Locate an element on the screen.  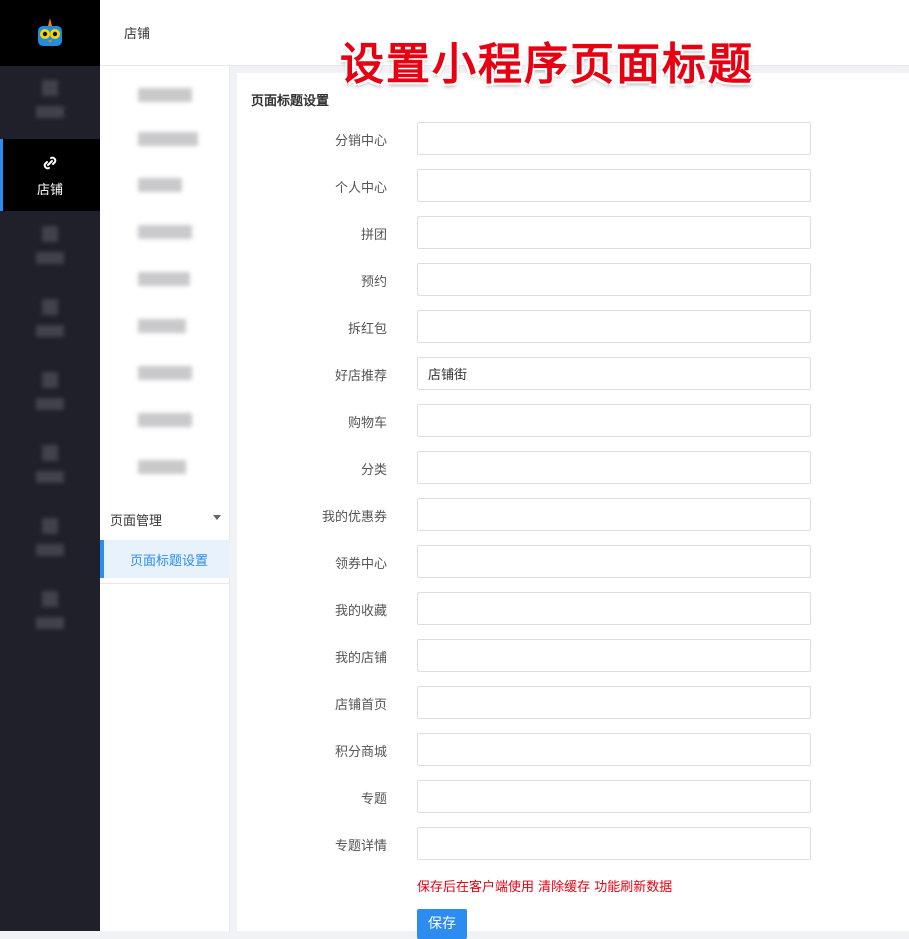
field-label: 分类 is located at coordinates (373, 470).